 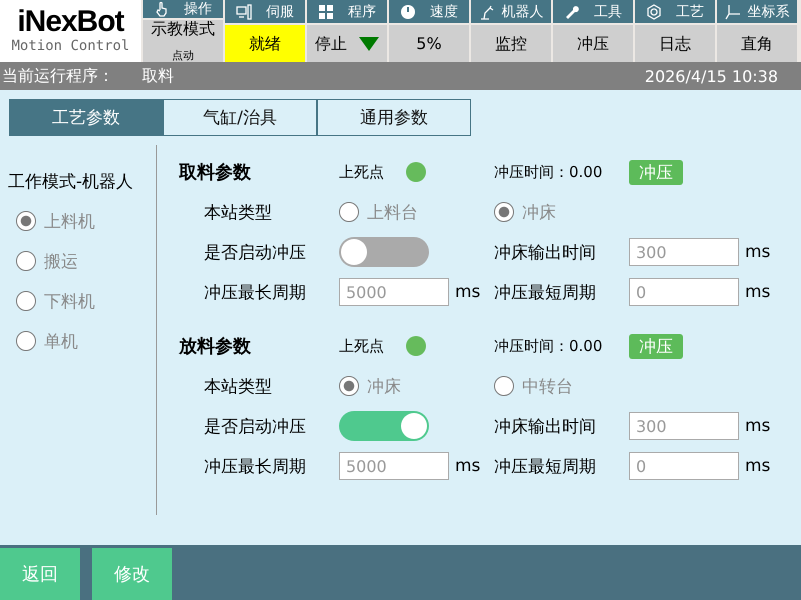 What do you see at coordinates (593, 43) in the screenshot?
I see `status-button: 冲压` at bounding box center [593, 43].